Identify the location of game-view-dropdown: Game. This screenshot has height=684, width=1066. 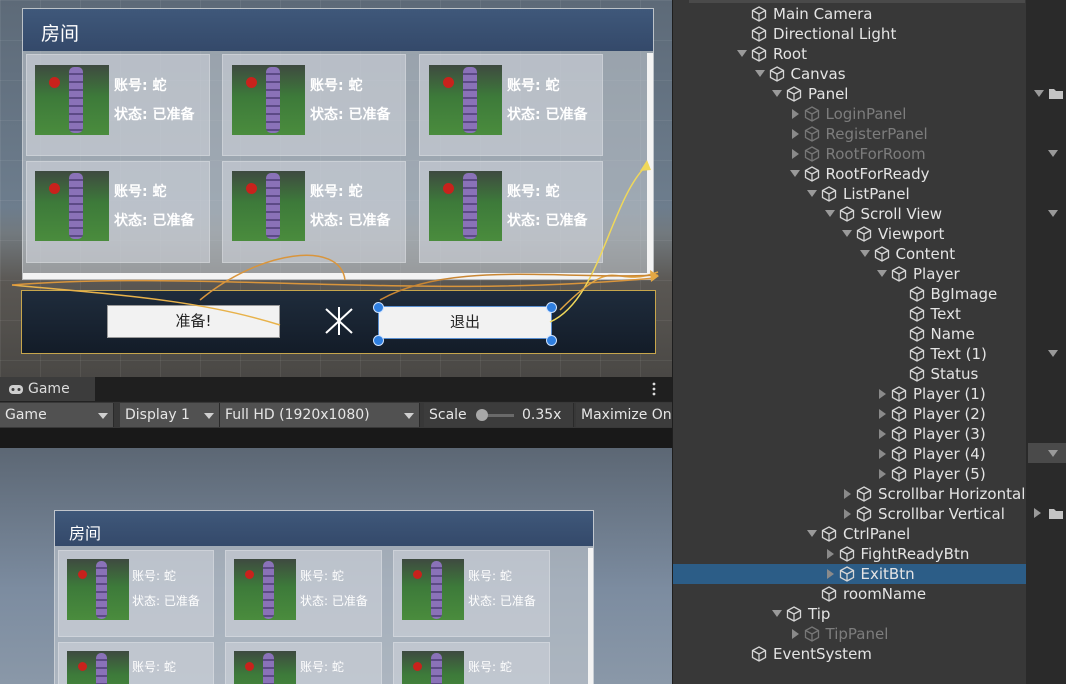
(57, 415).